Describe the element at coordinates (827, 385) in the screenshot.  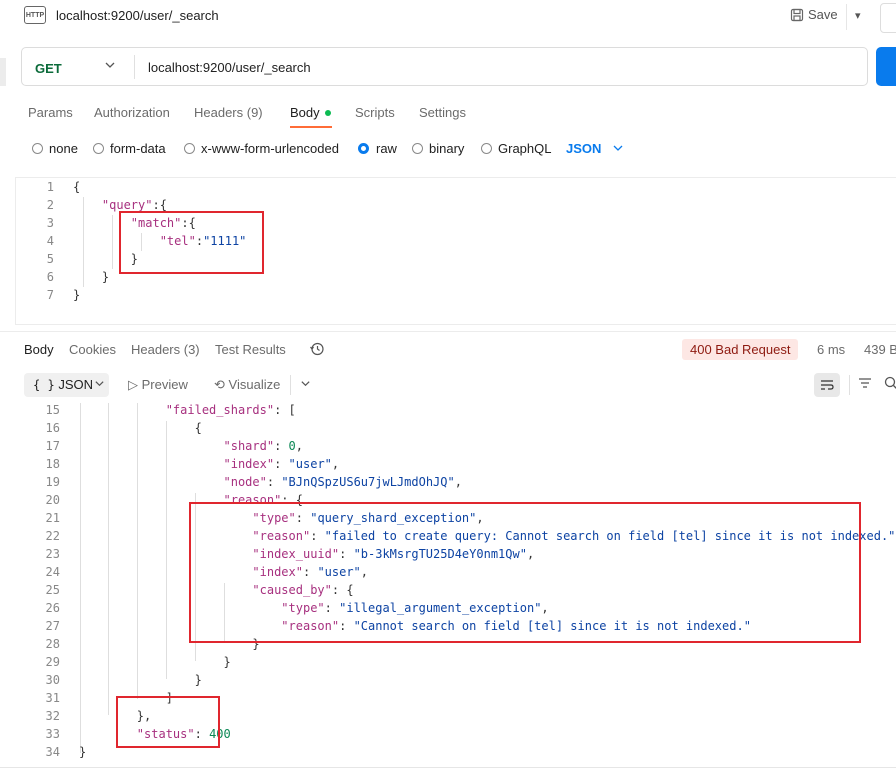
I see `wrap-lines-icon` at that location.